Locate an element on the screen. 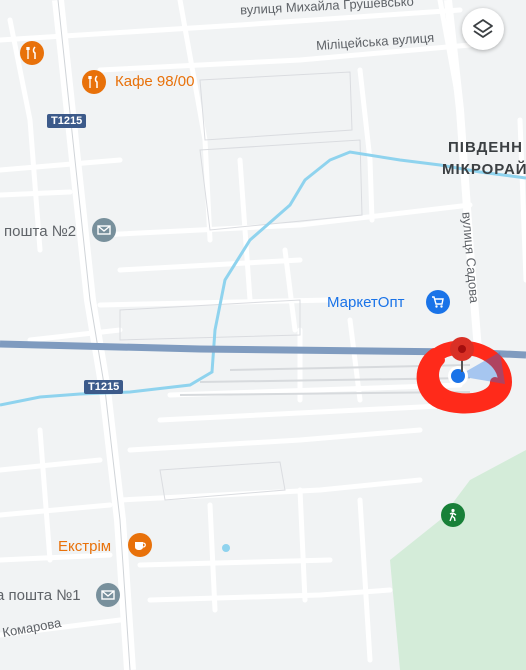 Image resolution: width=526 pixels, height=670 pixels. hiker-icon is located at coordinates (453, 515).